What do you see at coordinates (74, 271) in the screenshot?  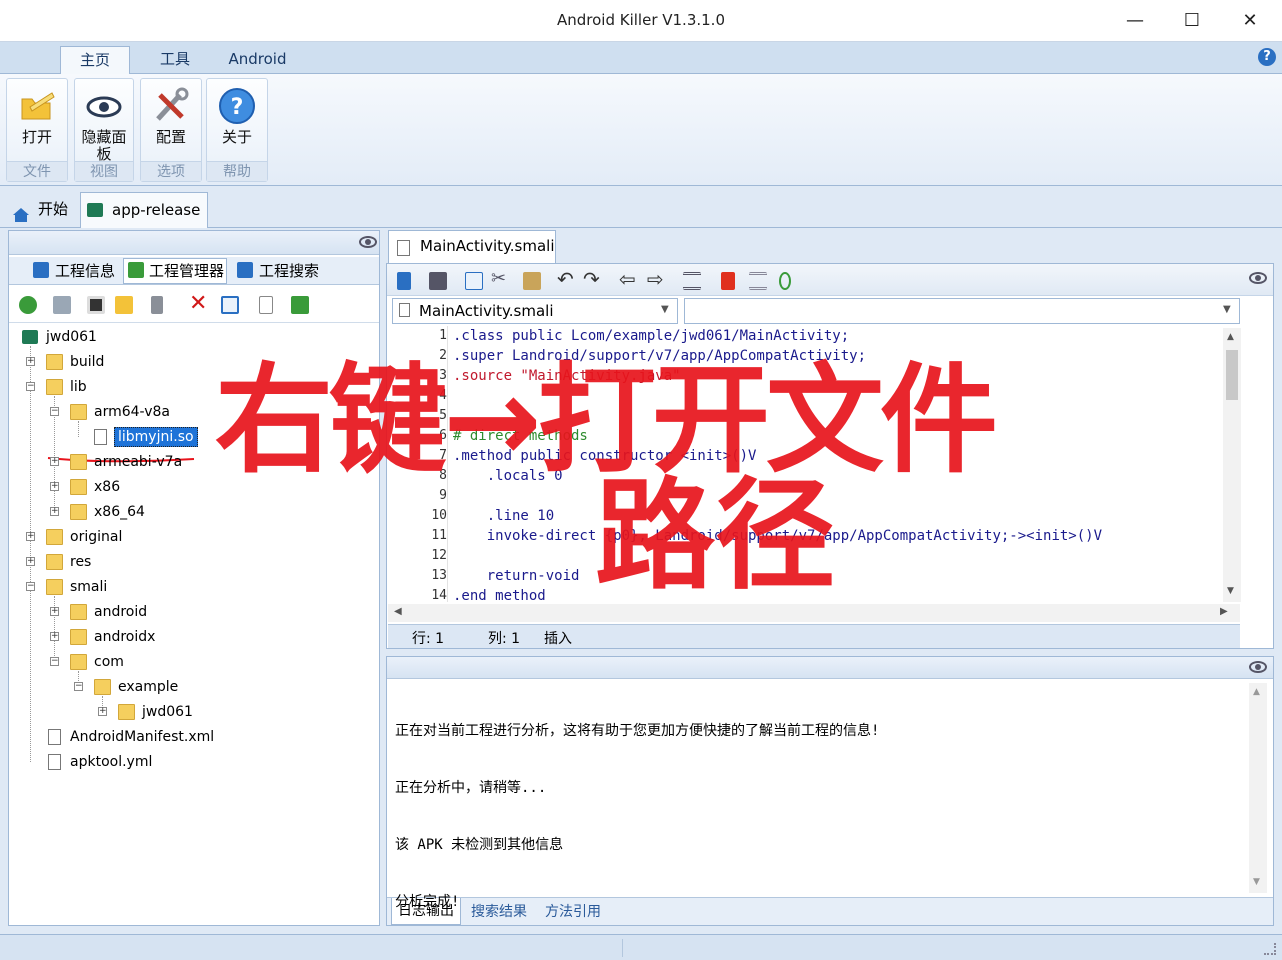 I see `tab-project-info: 工程信息` at bounding box center [74, 271].